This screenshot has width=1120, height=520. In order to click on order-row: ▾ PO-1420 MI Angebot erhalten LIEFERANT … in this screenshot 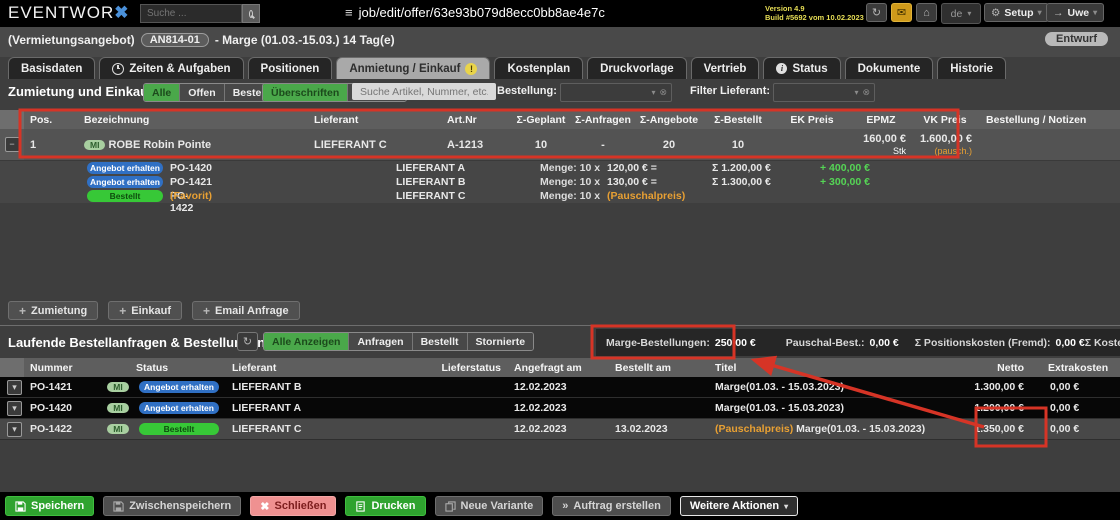, I will do `click(560, 408)`.